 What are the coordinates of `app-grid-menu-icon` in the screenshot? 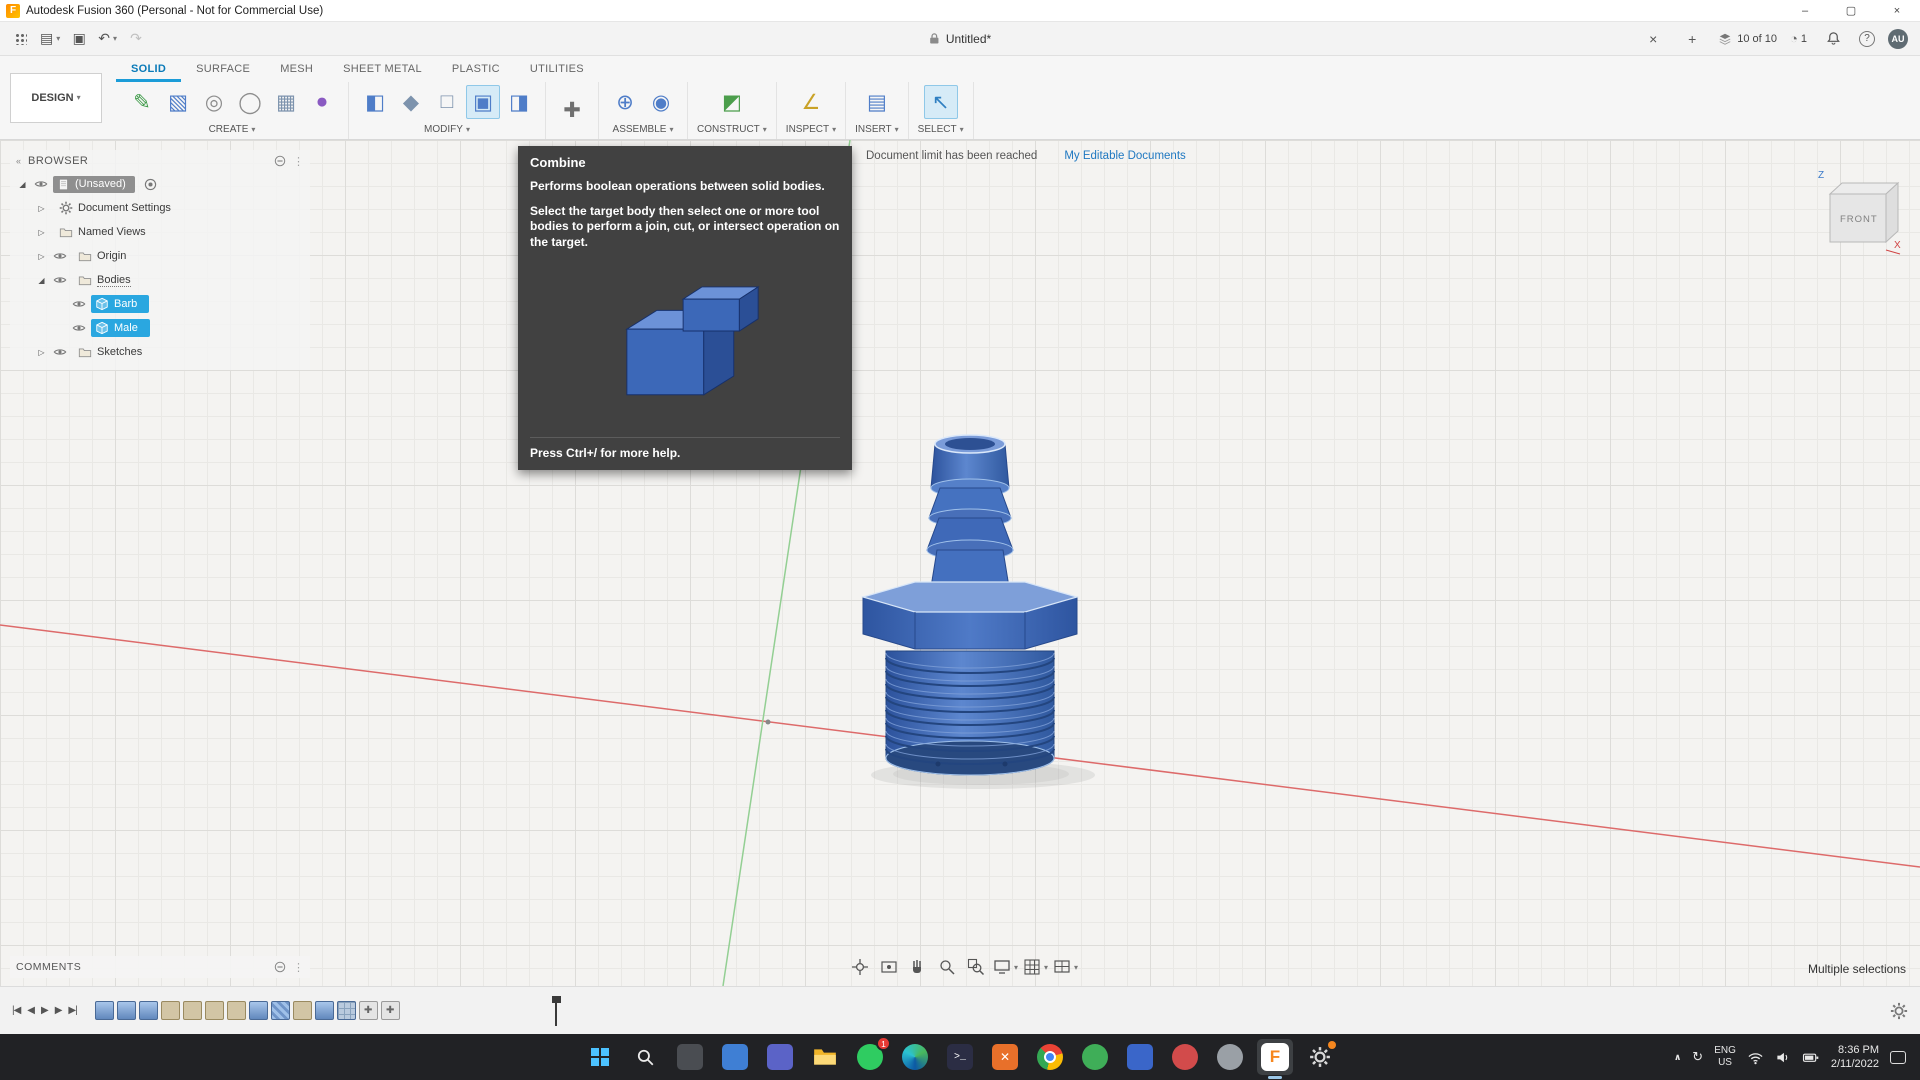 It's located at (21, 39).